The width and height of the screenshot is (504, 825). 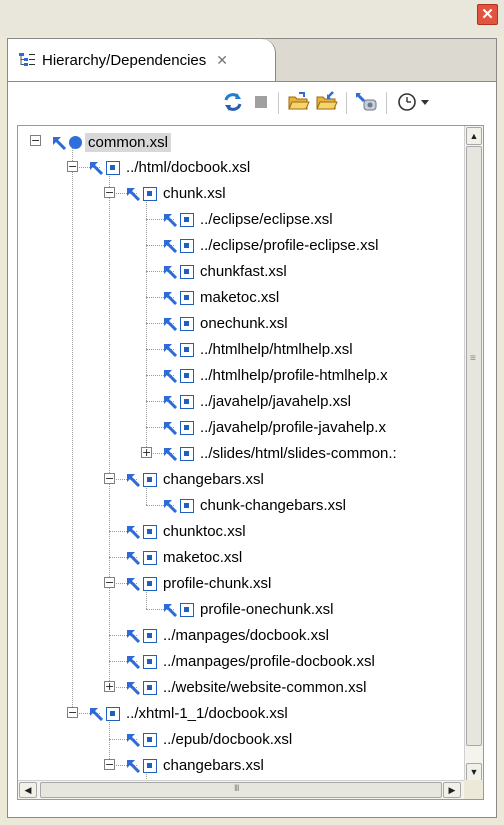 What do you see at coordinates (142, 60) in the screenshot?
I see `tab-hierarchy-dependencies: Hierarchy/Dependencies ✕` at bounding box center [142, 60].